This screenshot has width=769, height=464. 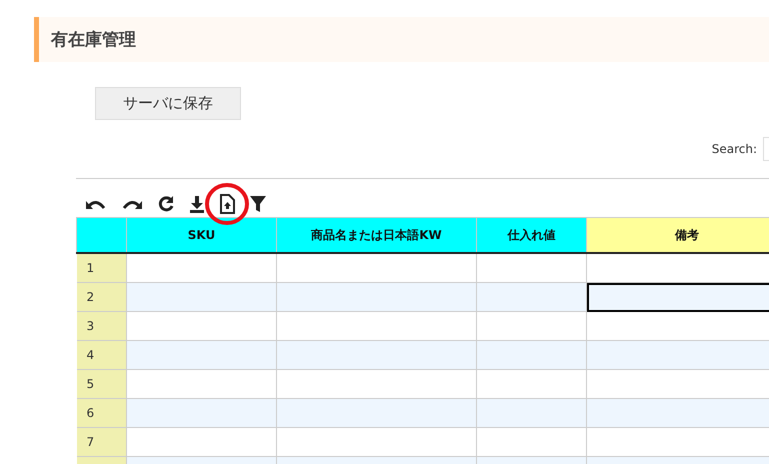 I want to click on row-number: 1, so click(x=101, y=267).